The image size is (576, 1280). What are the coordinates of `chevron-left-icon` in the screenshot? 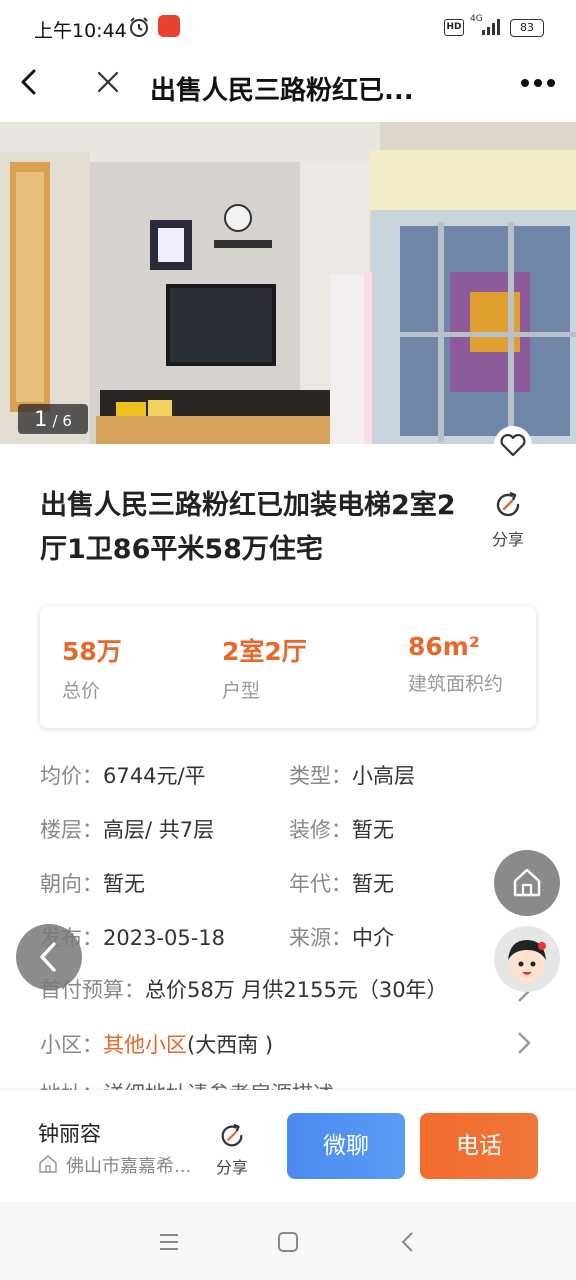 It's located at (48, 957).